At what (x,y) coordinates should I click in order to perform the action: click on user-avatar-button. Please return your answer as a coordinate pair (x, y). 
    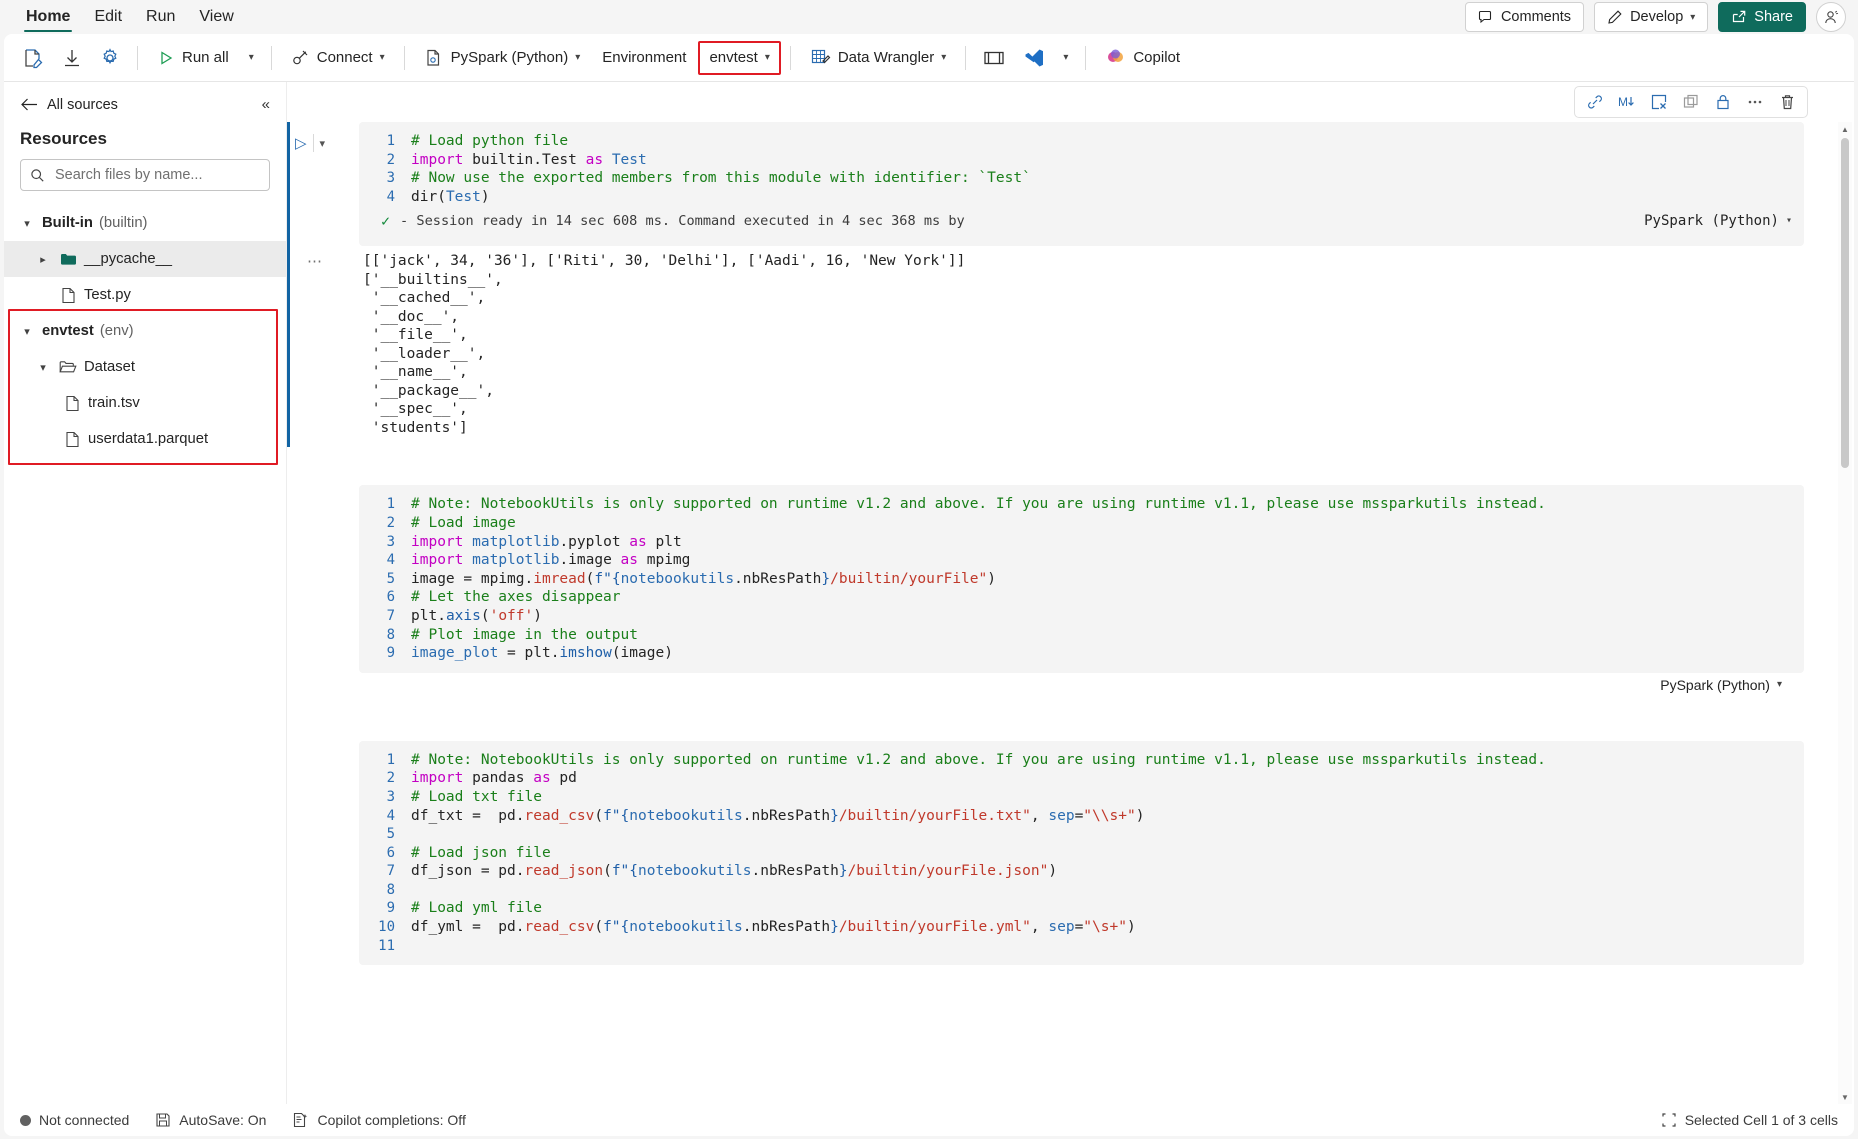
    Looking at the image, I should click on (1831, 17).